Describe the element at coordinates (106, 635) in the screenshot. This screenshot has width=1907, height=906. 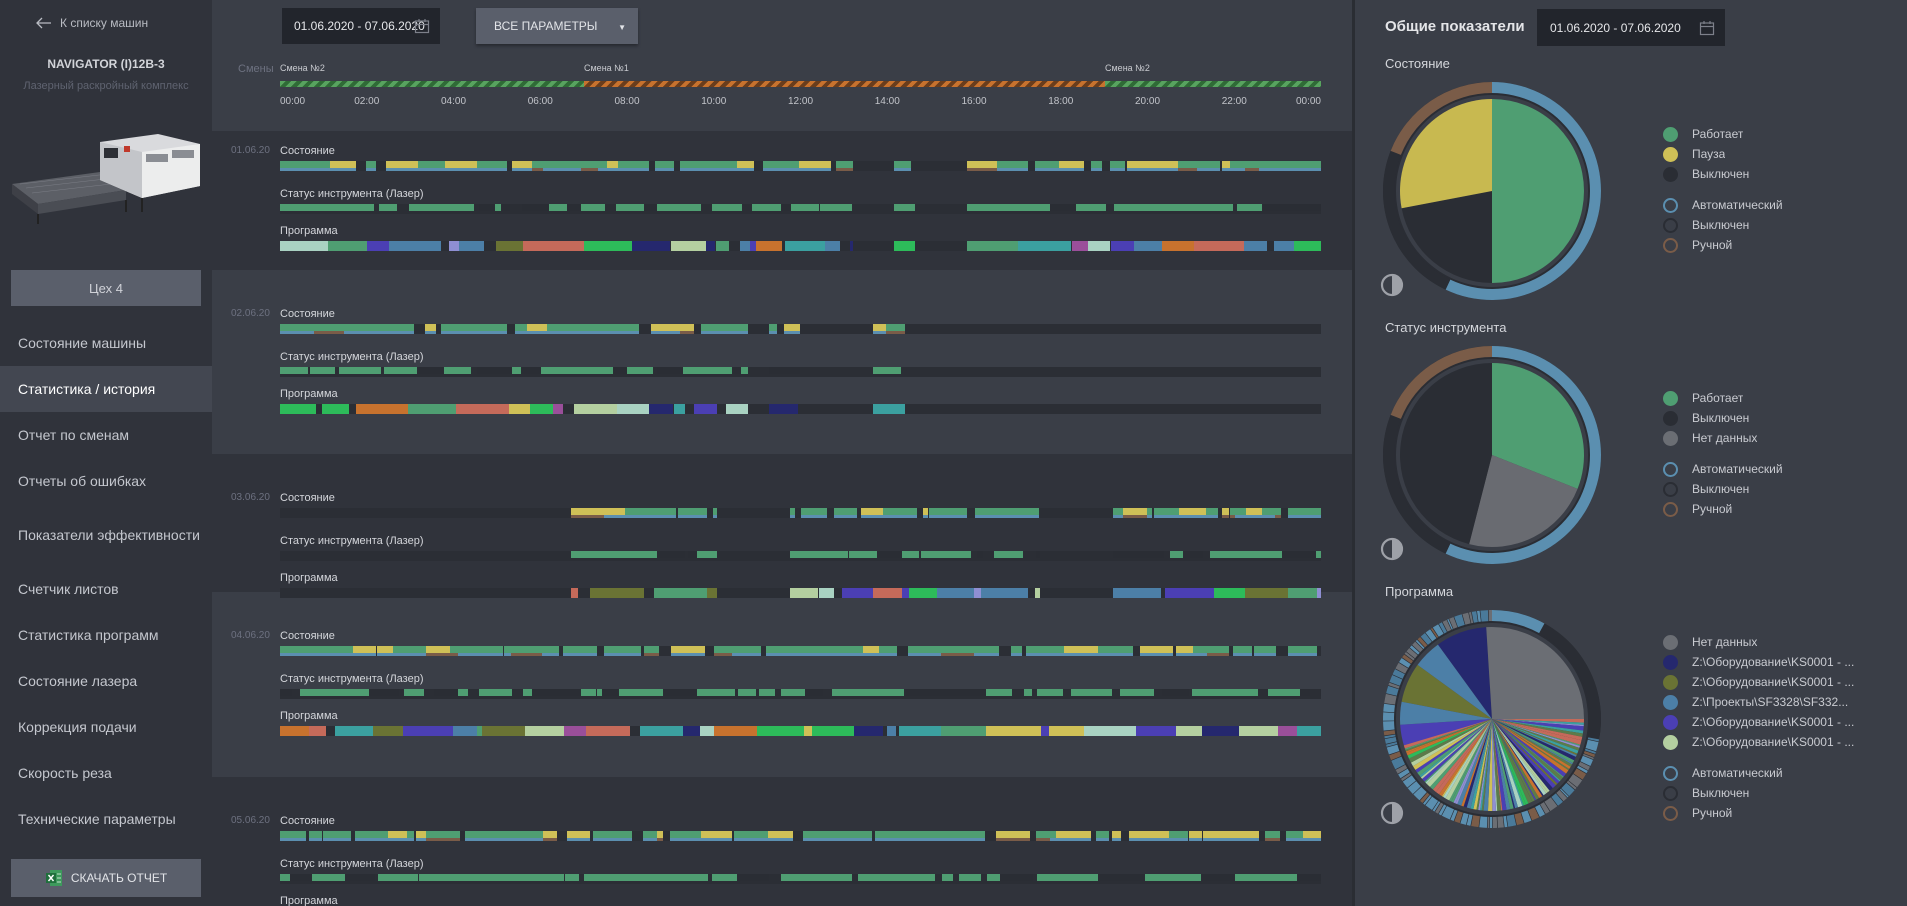
I see `sidebar-item-program-stats: Статистика программ` at that location.